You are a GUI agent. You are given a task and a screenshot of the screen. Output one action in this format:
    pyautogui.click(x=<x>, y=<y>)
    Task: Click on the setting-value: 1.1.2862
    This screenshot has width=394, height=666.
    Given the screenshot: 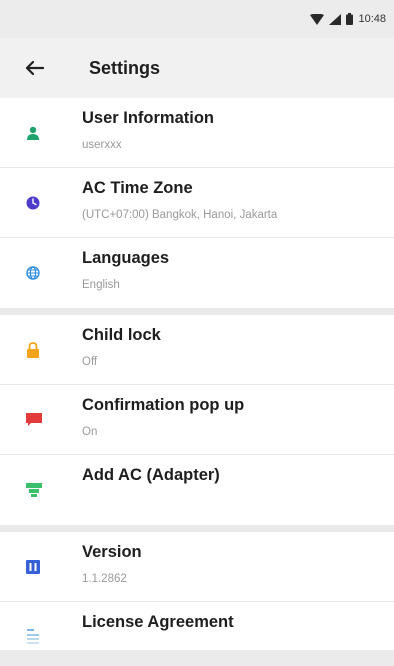 What is the action you would take?
    pyautogui.click(x=104, y=579)
    